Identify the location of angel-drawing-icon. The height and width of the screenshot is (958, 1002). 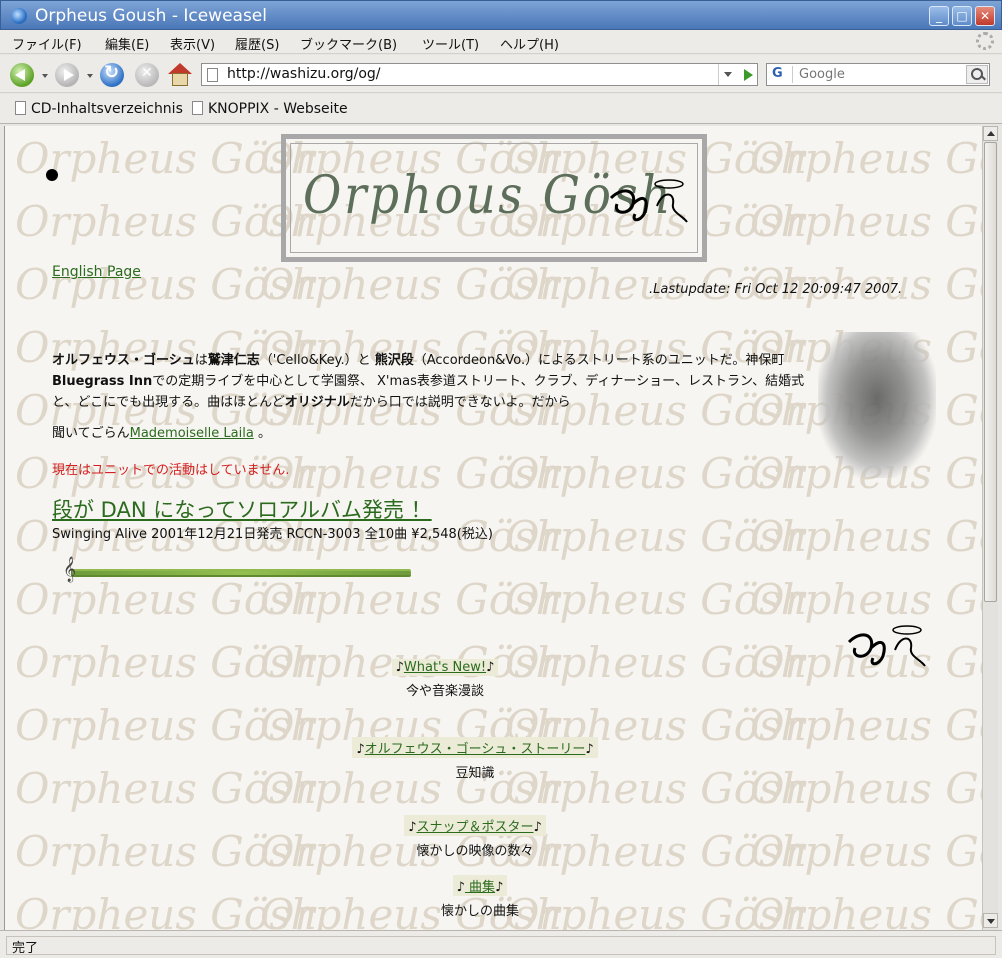
(888, 657).